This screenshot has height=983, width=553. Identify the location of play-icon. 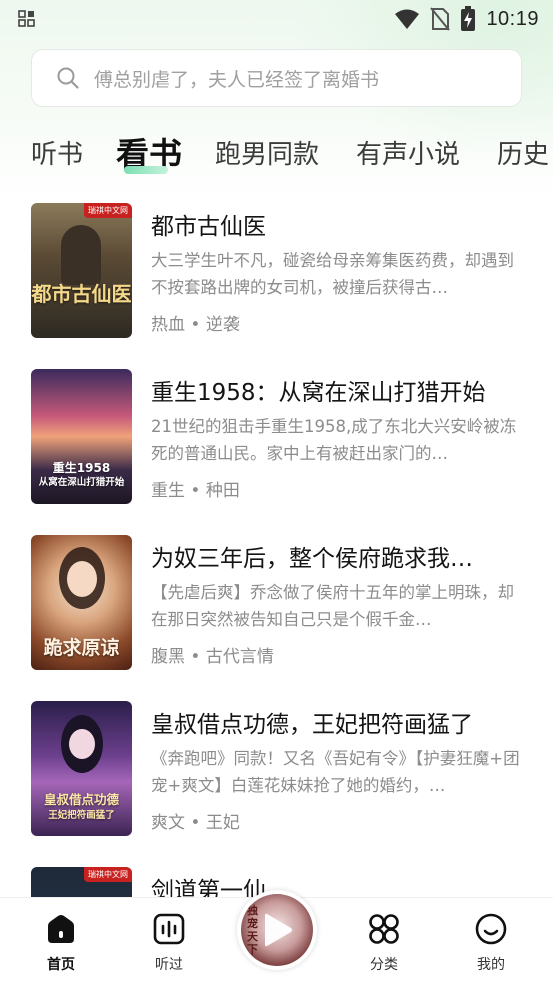
(278, 930).